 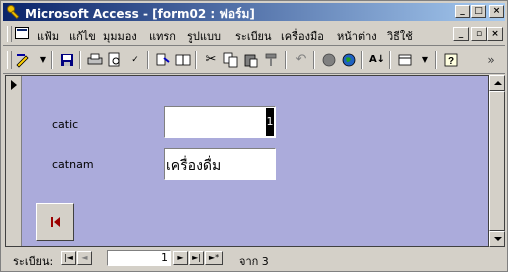 I want to click on minimize-button: _, so click(x=462, y=11).